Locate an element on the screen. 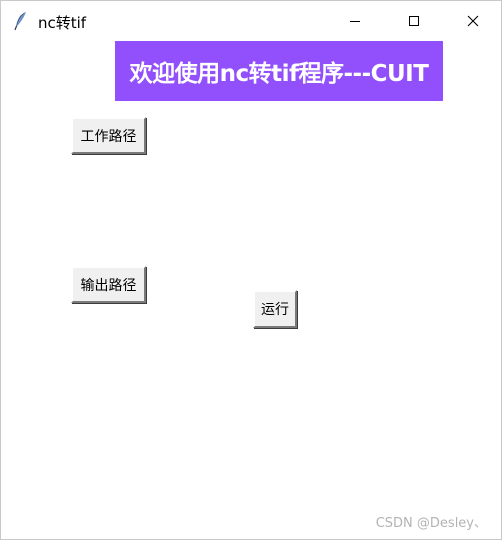 The width and height of the screenshot is (502, 540). minimize-button is located at coordinates (355, 21).